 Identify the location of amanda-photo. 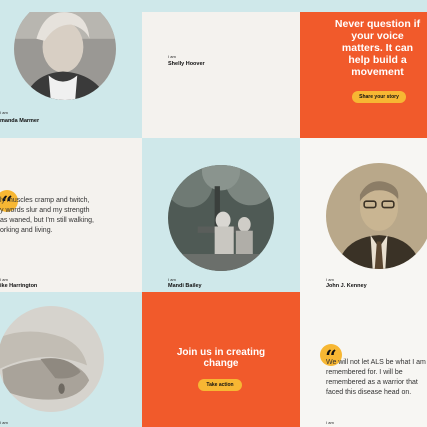
(65, 56).